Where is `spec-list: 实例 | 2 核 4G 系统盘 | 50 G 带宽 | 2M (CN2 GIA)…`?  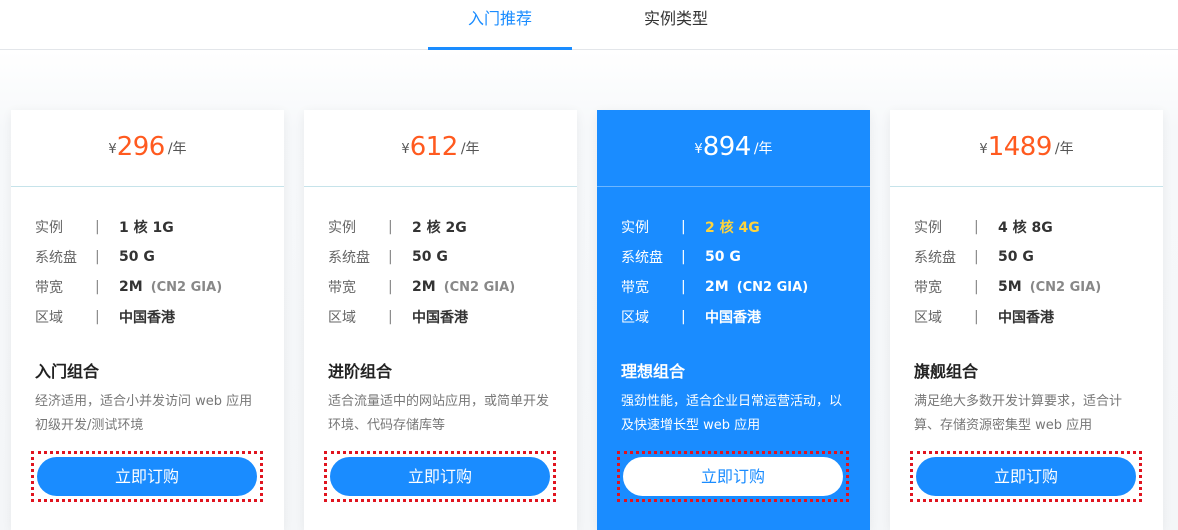 spec-list: 实例 | 2 核 4G 系统盘 | 50 G 带宽 | 2M (CN2 GIA)… is located at coordinates (733, 259).